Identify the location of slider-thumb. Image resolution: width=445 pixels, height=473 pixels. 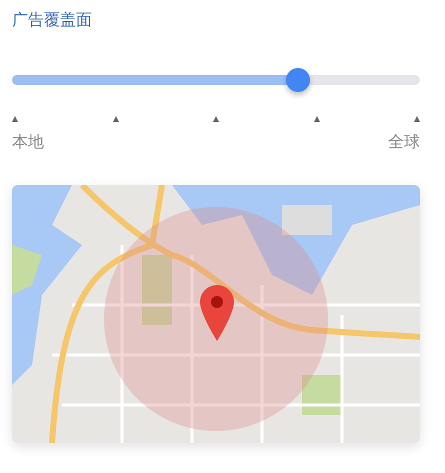
(298, 80).